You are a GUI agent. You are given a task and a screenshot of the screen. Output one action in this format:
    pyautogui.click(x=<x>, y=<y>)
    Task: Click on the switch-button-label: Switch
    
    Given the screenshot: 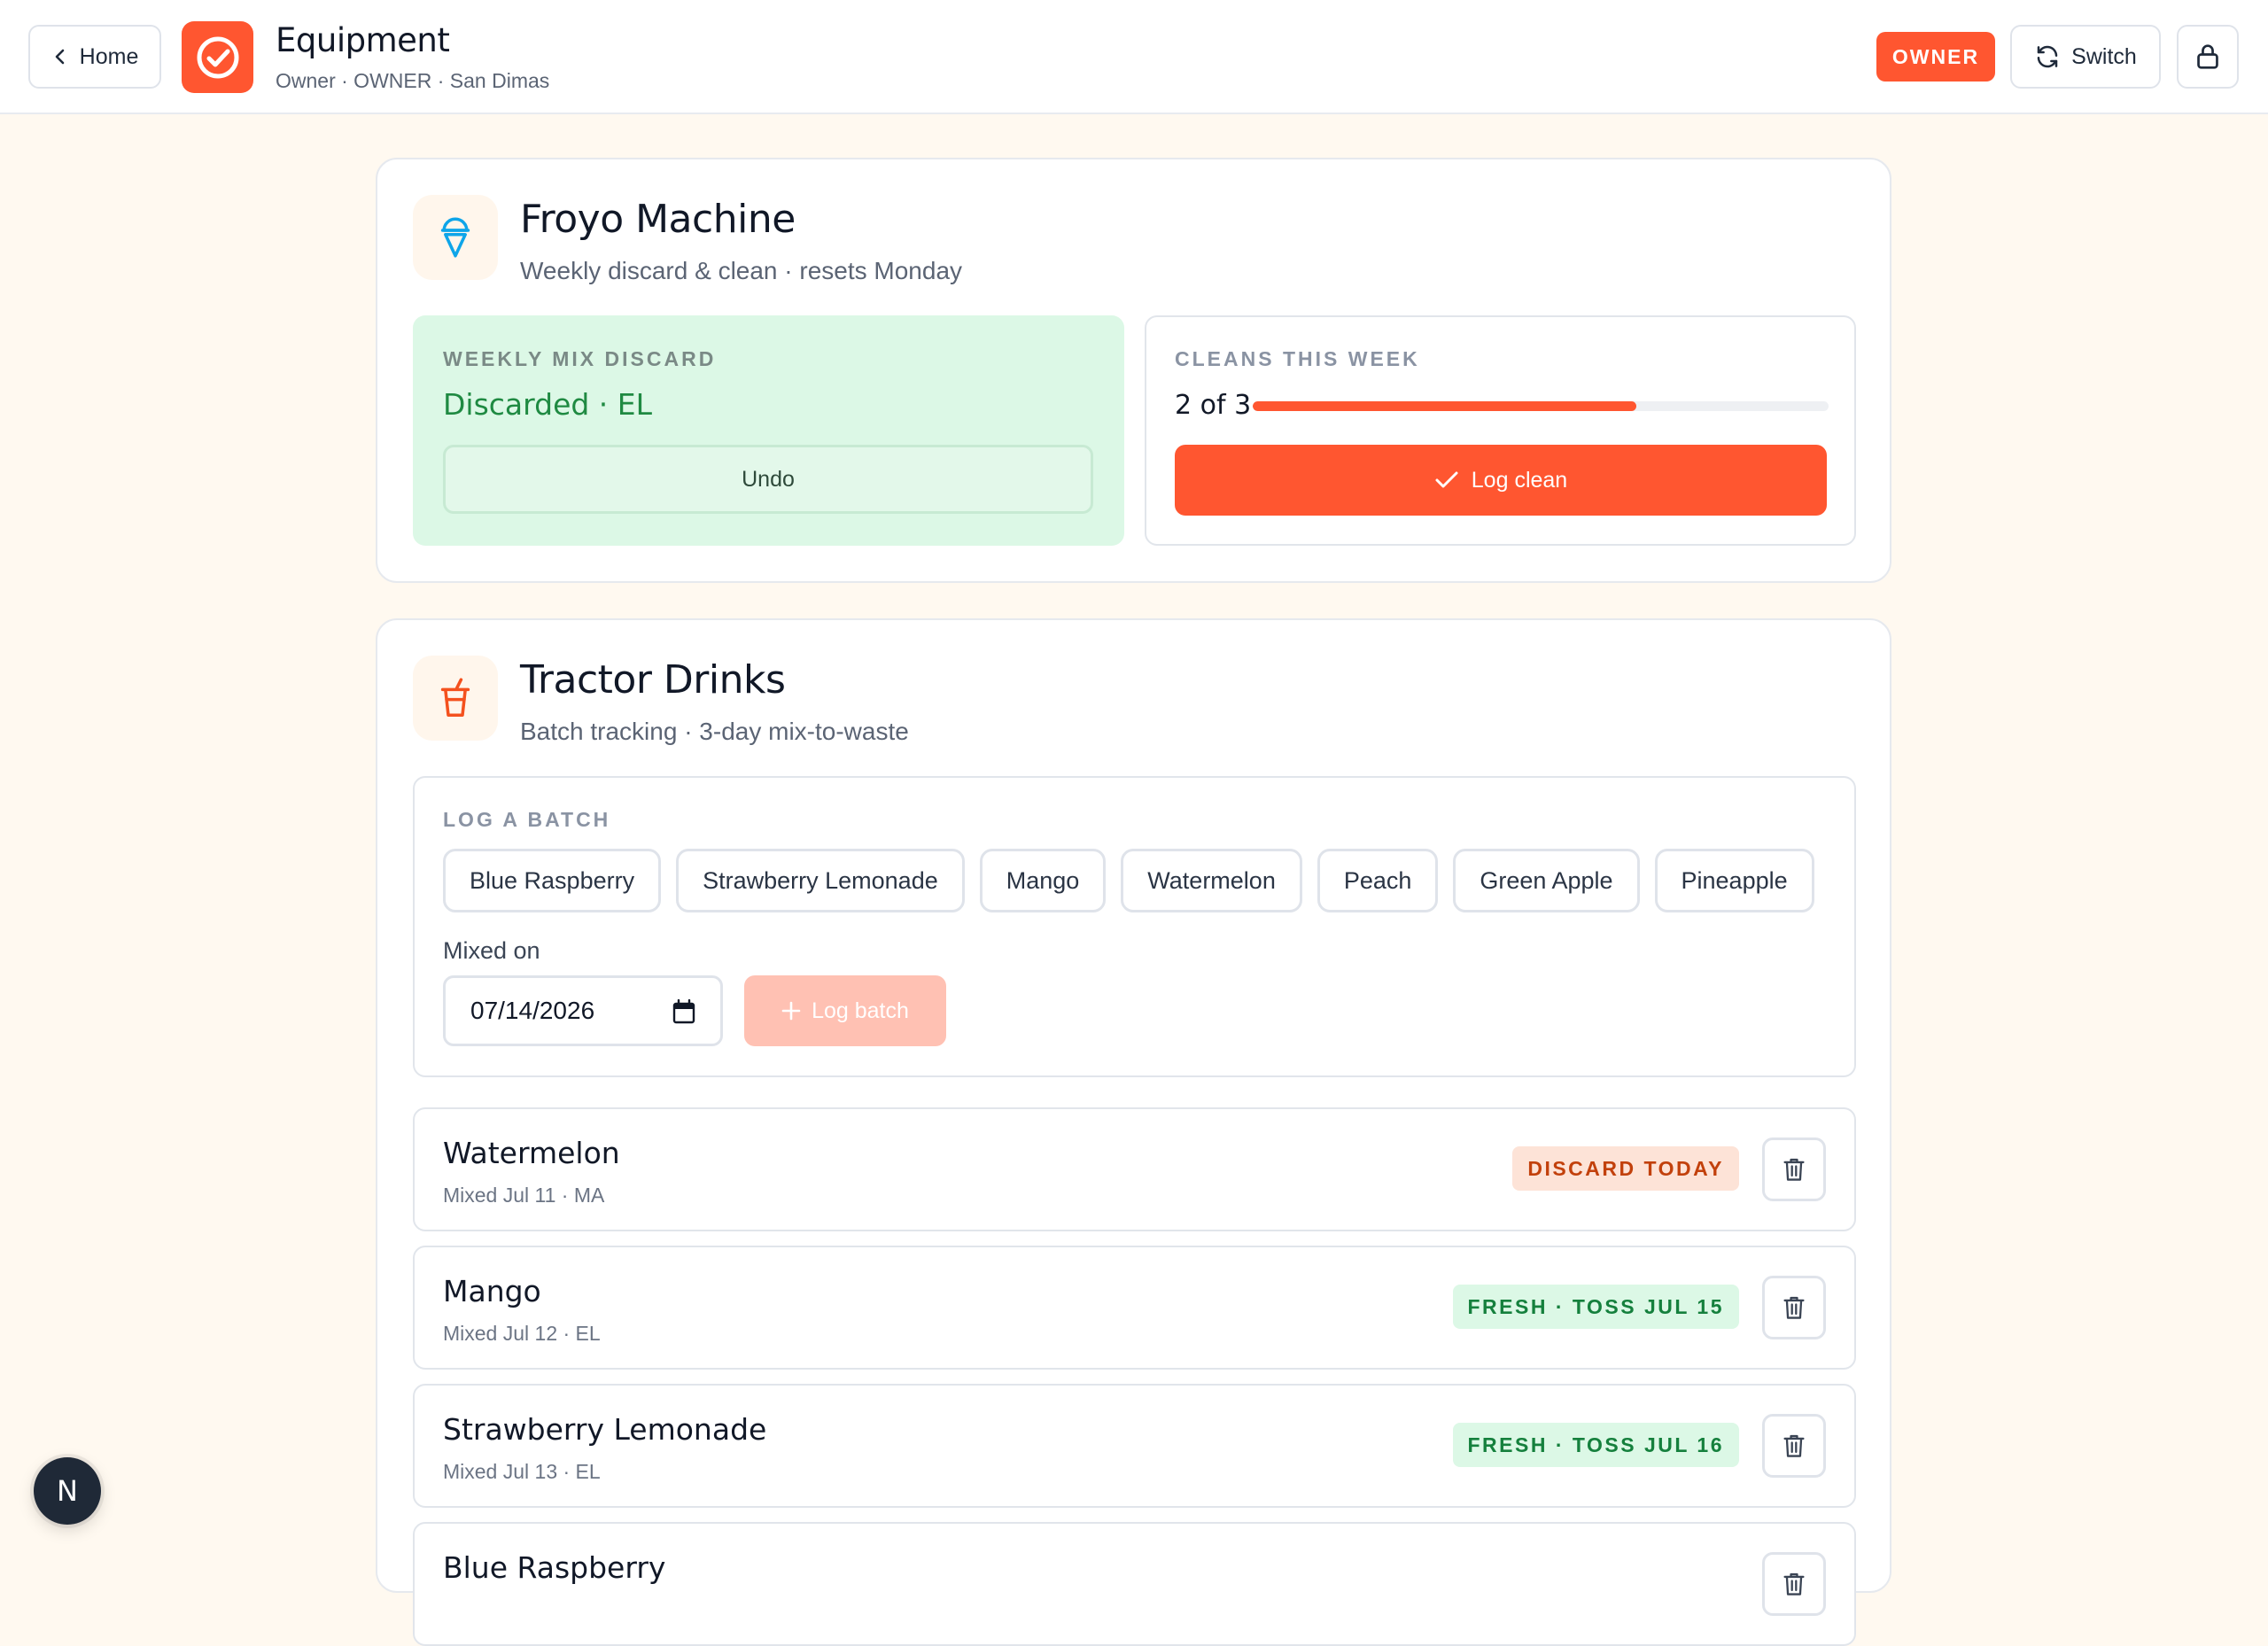 What is the action you would take?
    pyautogui.click(x=2104, y=56)
    